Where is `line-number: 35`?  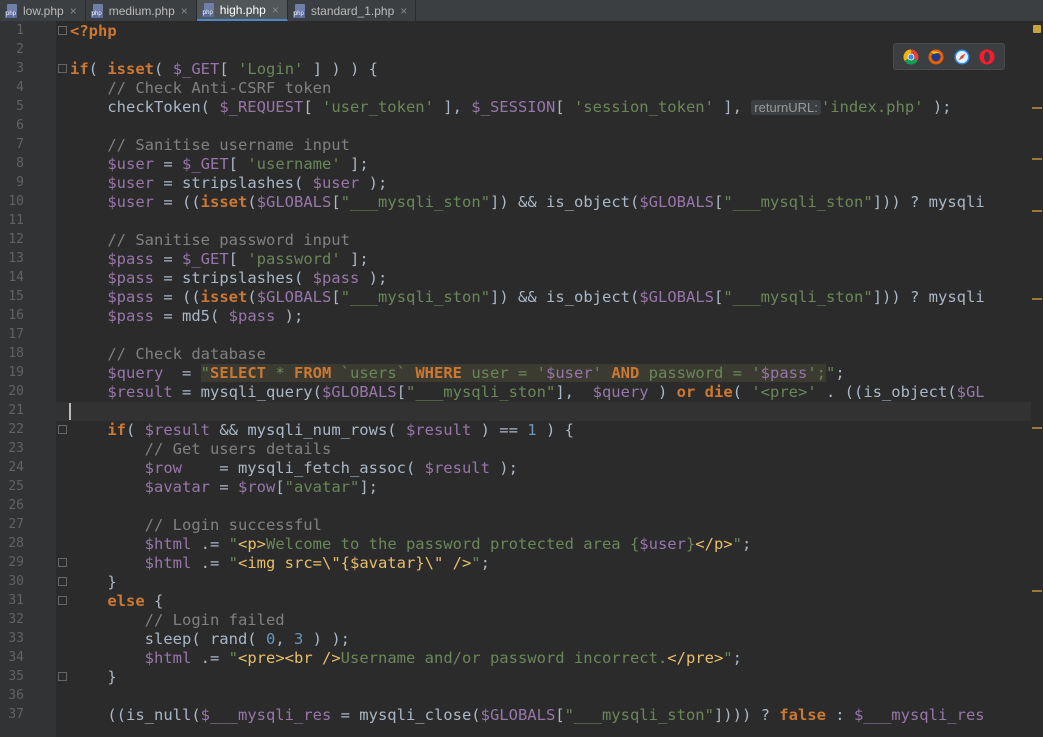
line-number: 35 is located at coordinates (16, 676).